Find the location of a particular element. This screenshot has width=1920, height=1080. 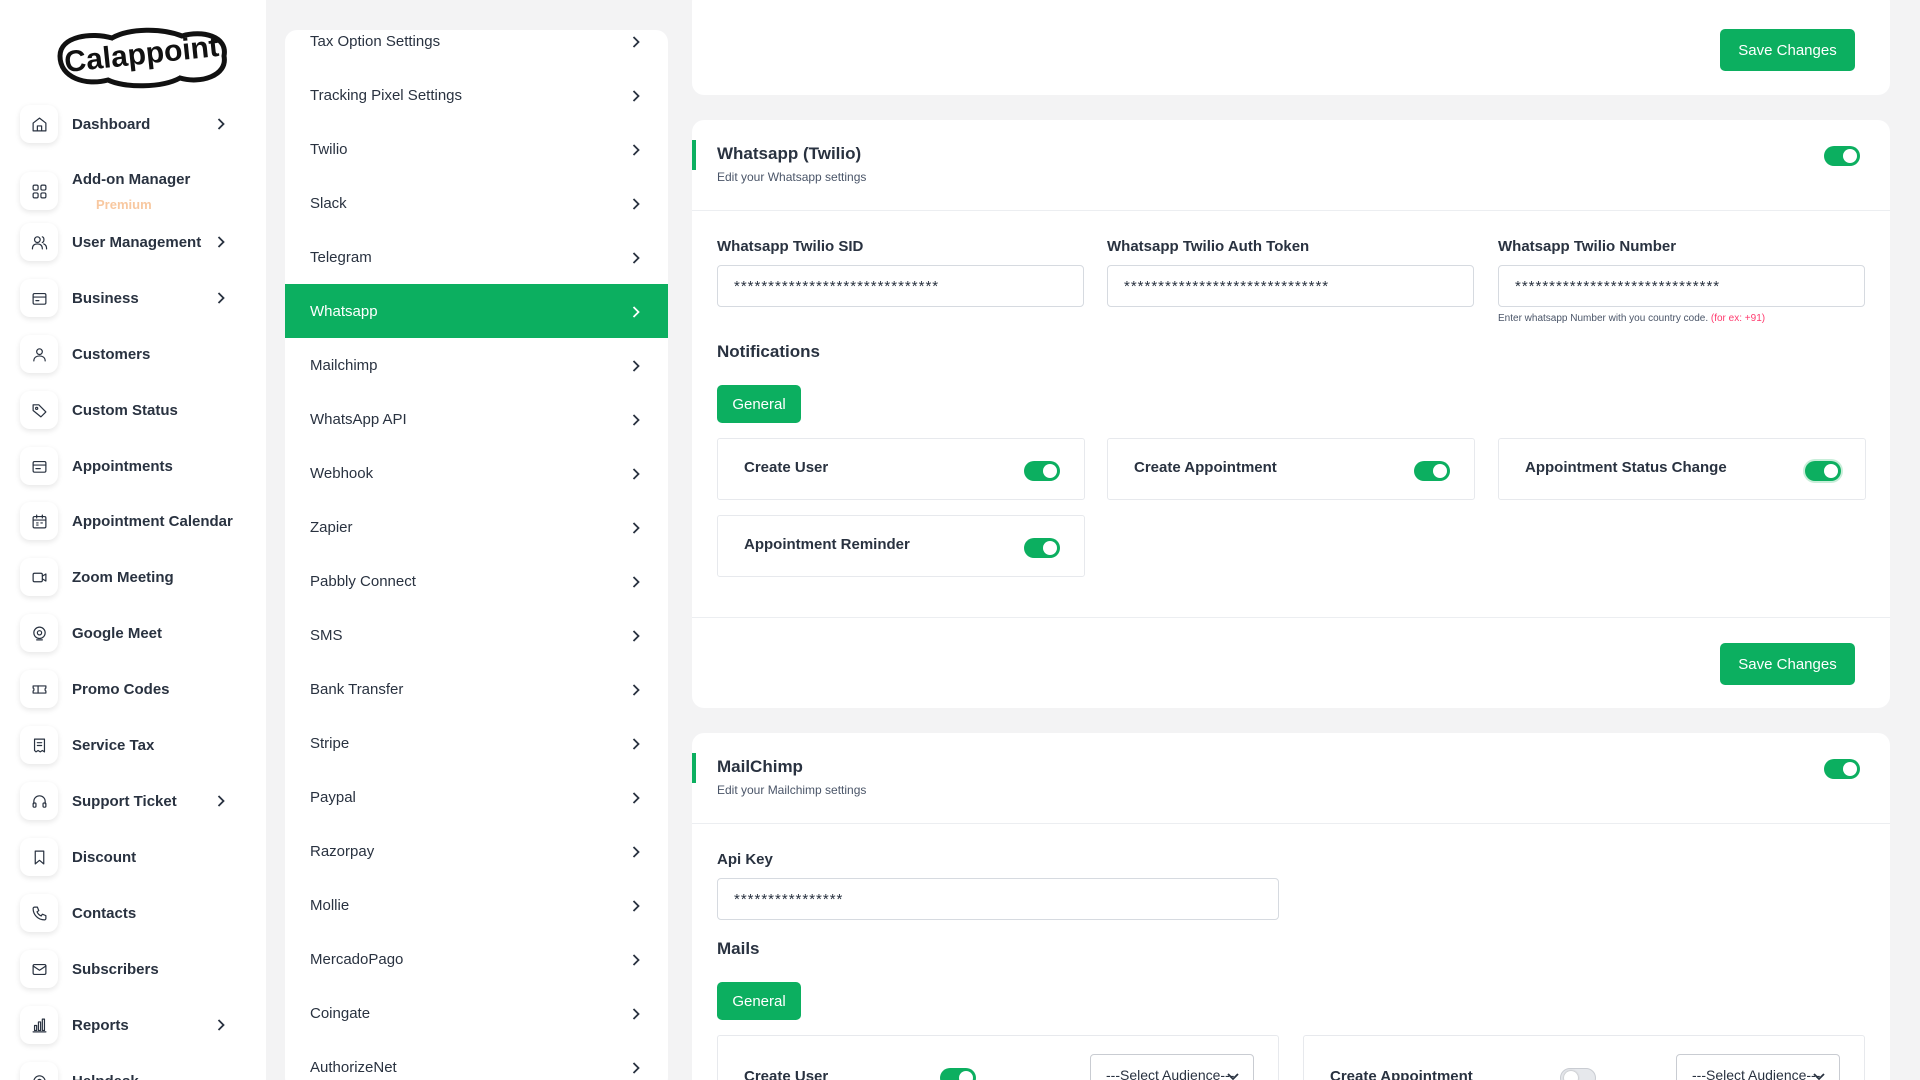

bookmark-icon is located at coordinates (39, 857).